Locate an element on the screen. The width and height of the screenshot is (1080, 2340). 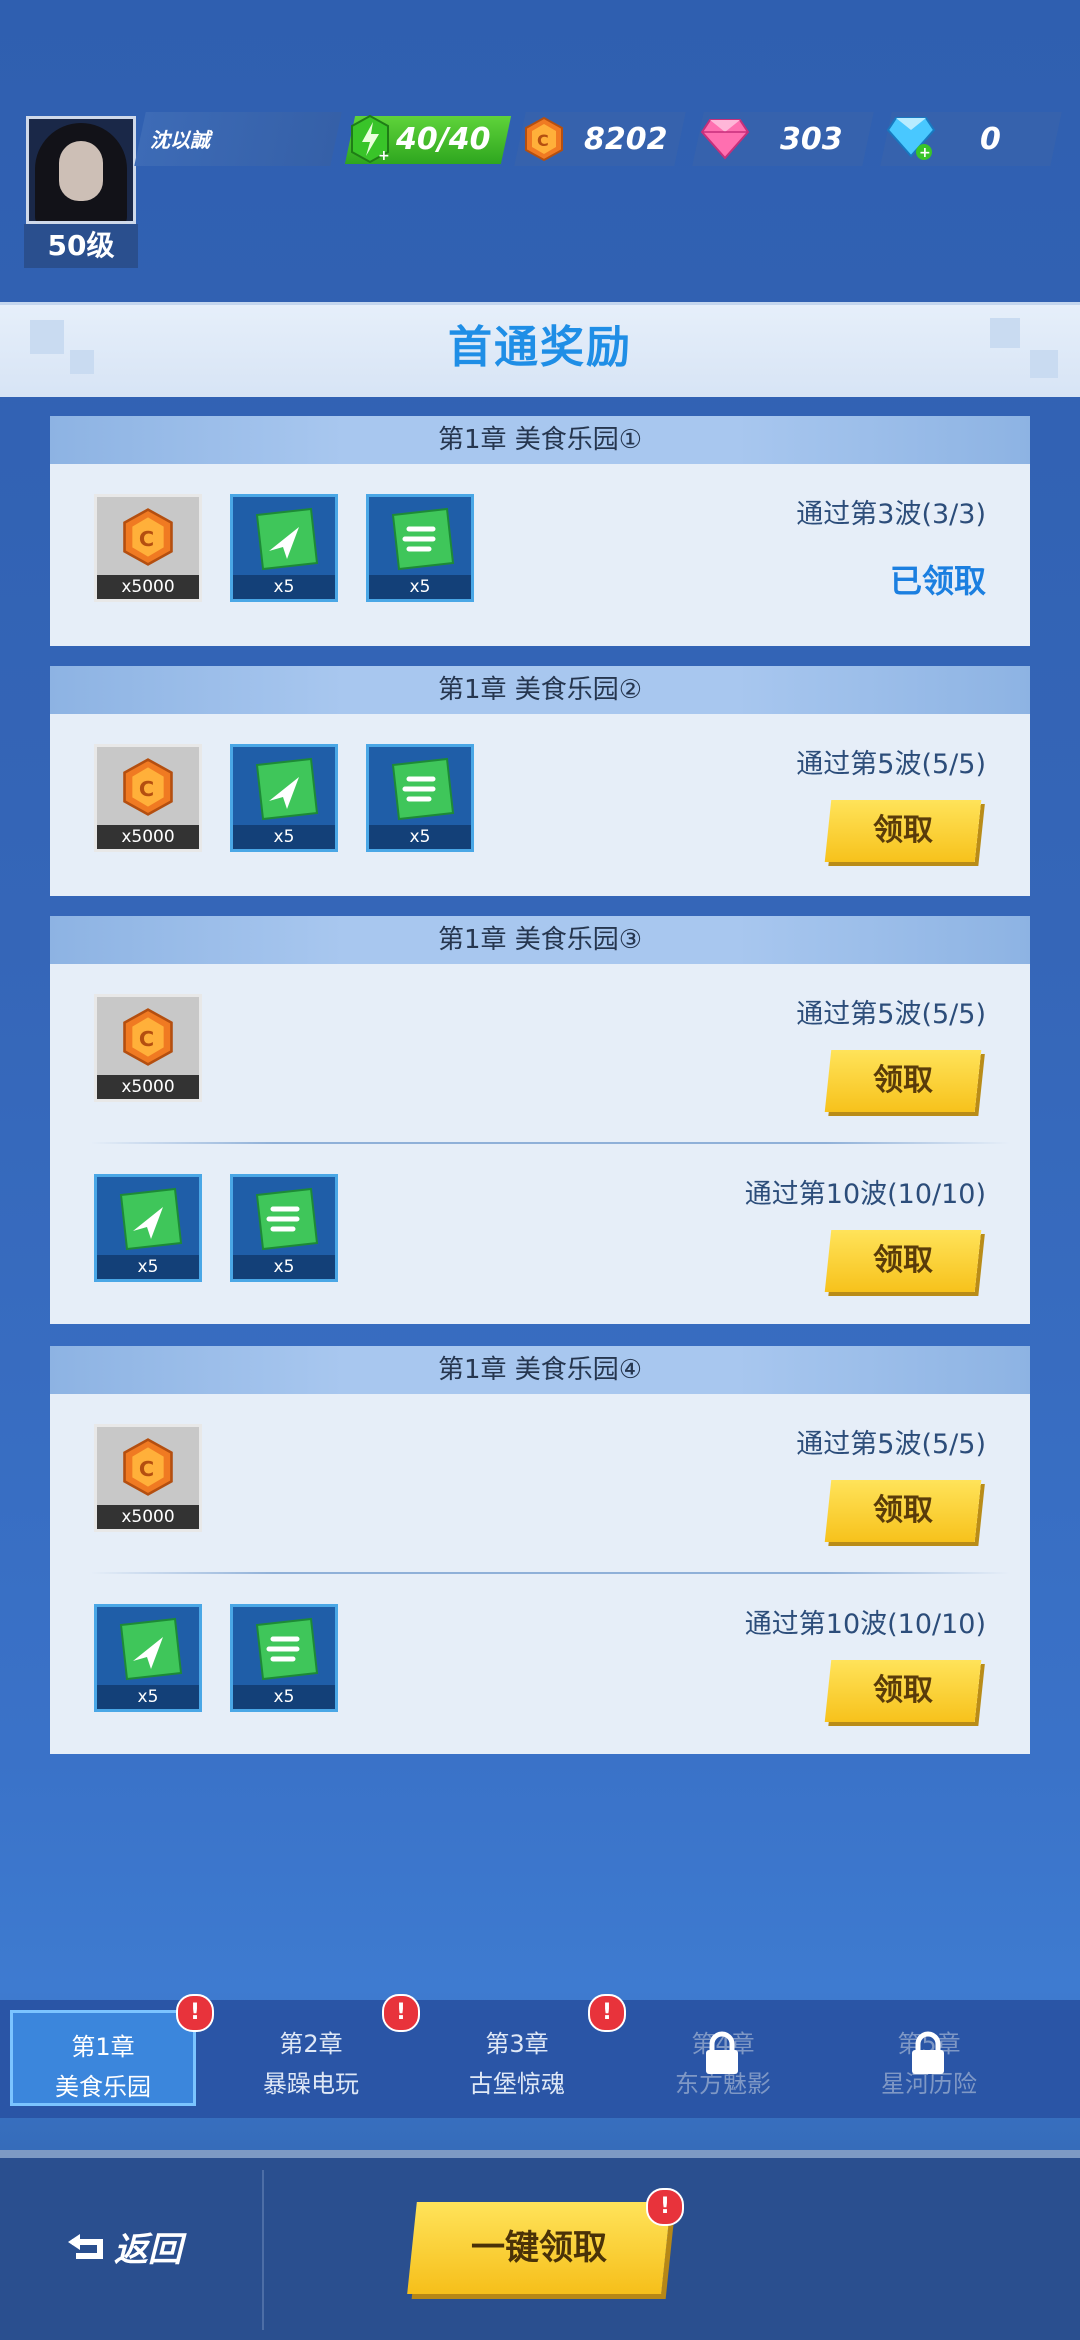
tab-chapter-3: 第3章 古堡惊魂 is located at coordinates (517, 2058).